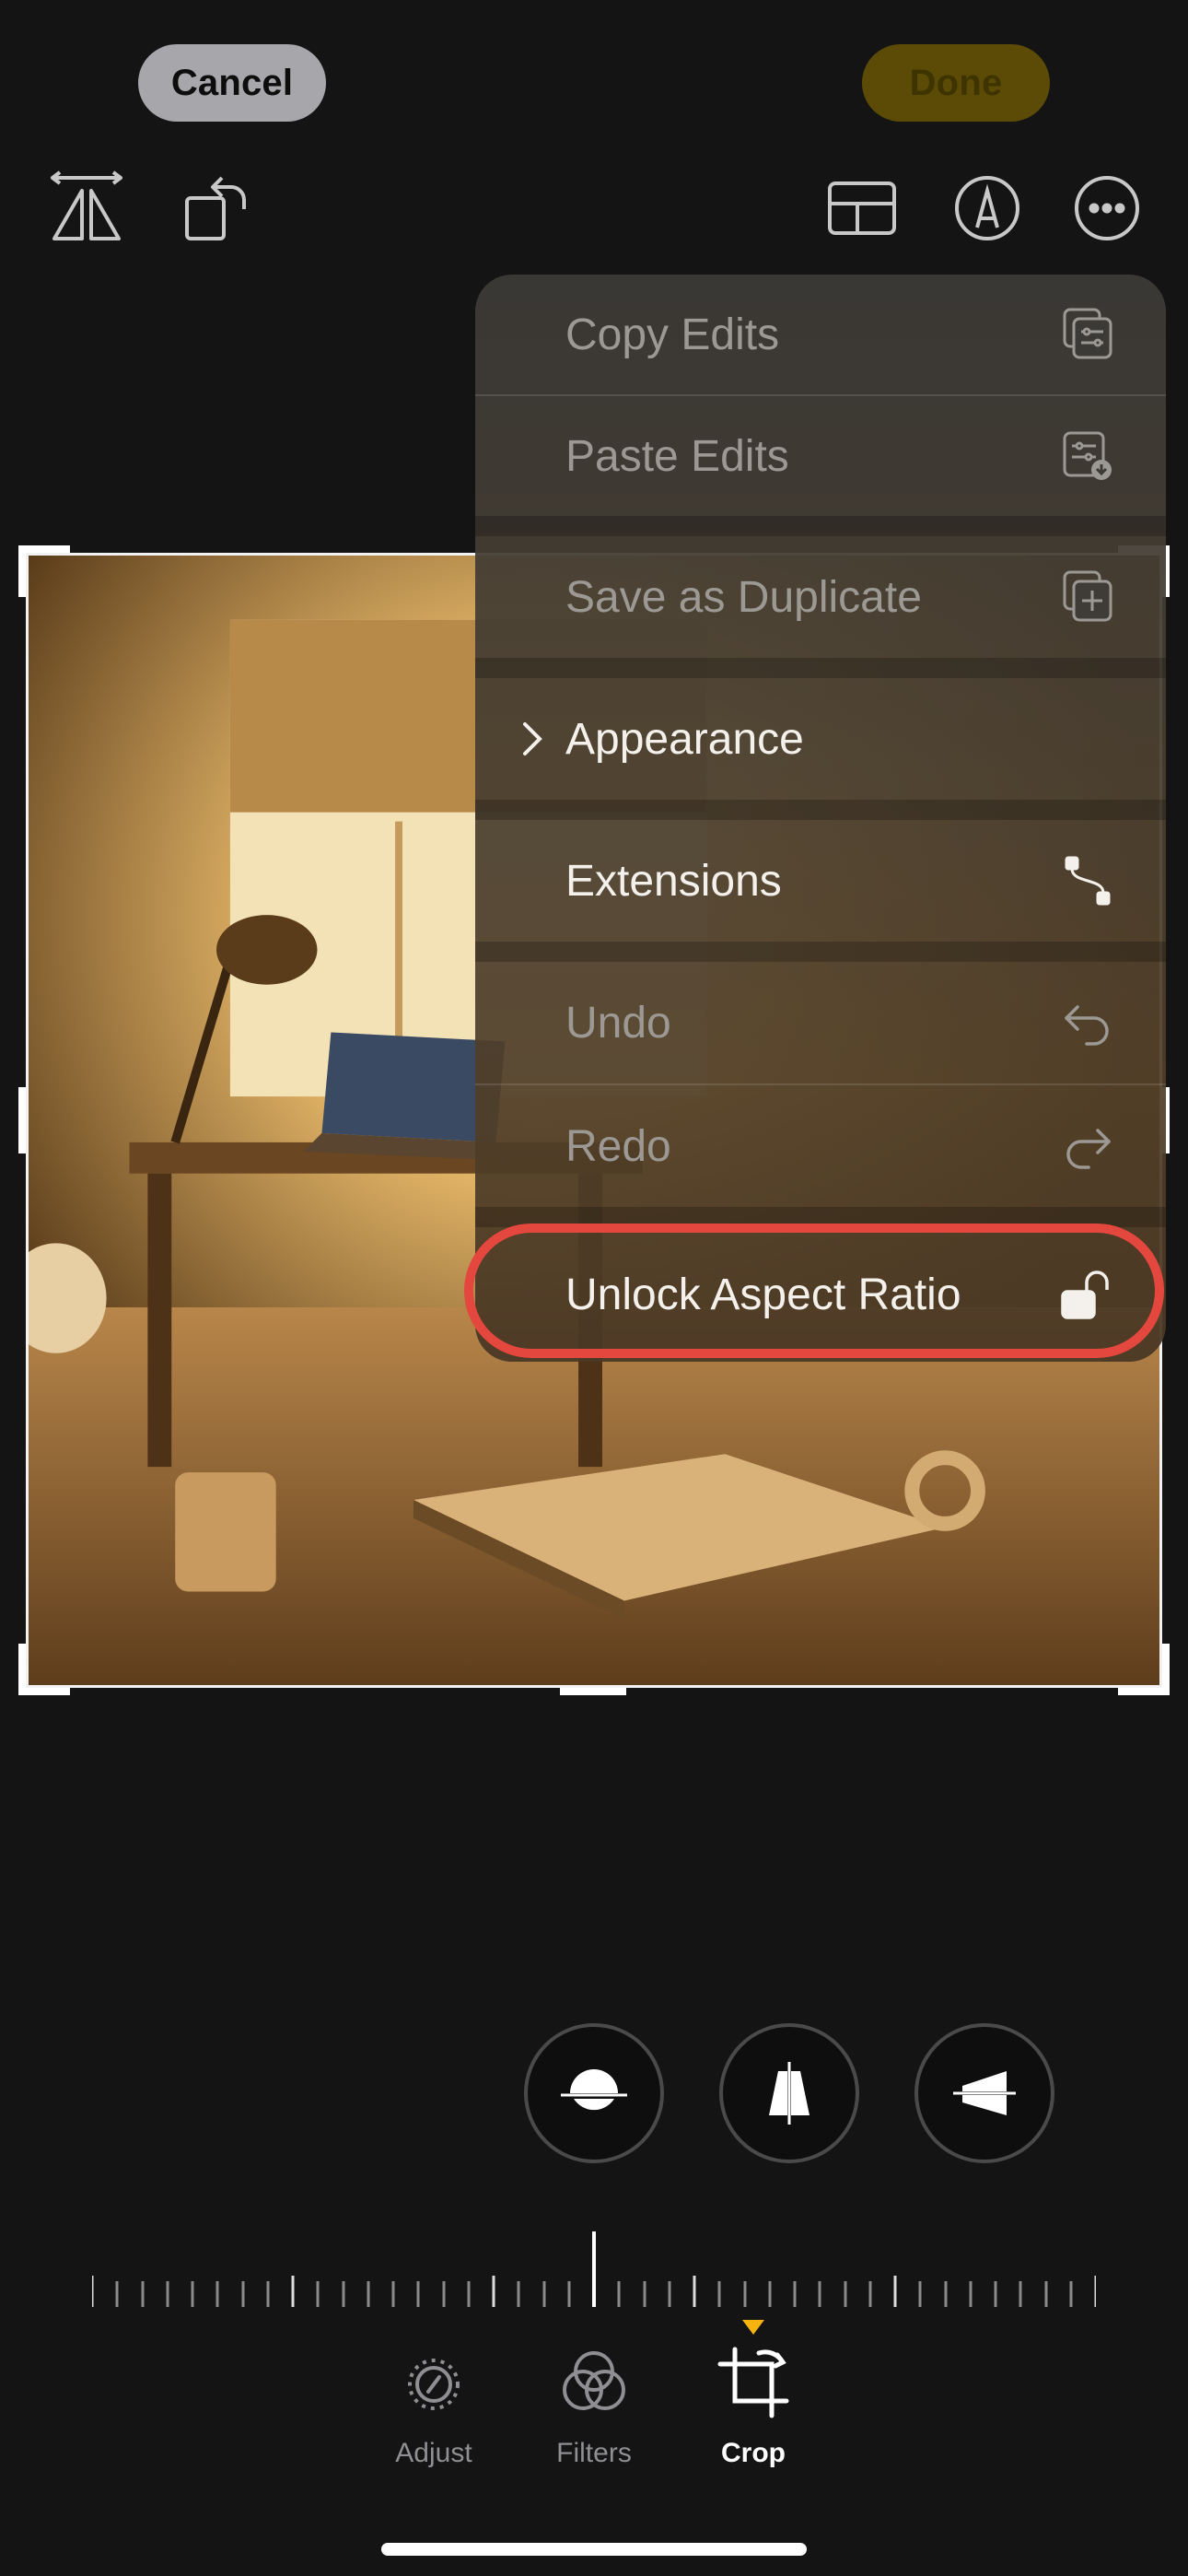  I want to click on straighten-tool, so click(594, 2093).